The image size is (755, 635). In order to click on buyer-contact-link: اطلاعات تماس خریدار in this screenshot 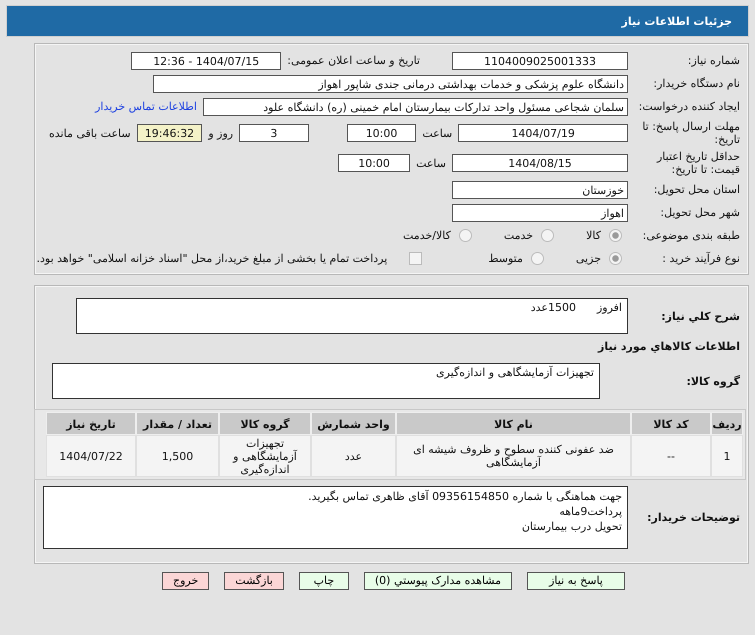, I will do `click(146, 106)`.